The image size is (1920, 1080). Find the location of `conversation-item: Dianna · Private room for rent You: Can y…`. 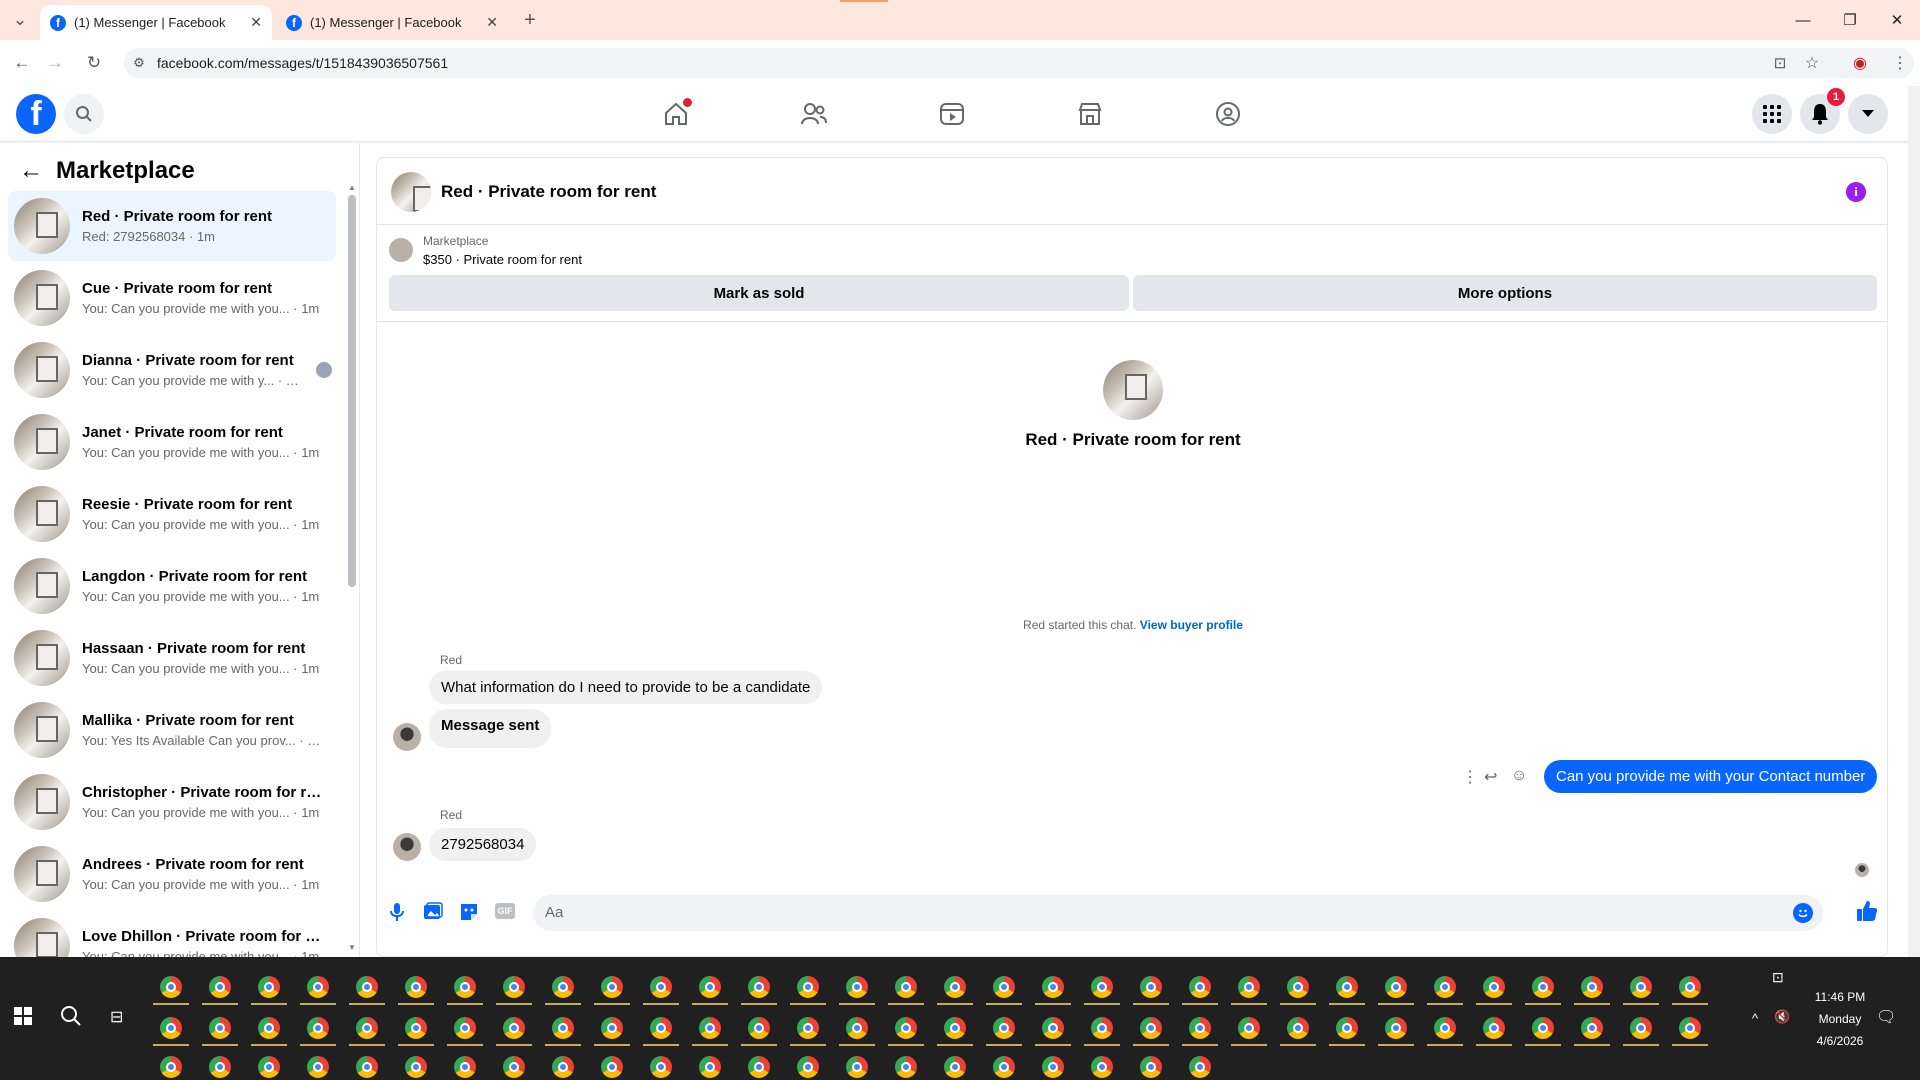

conversation-item: Dianna · Private room for rent You: Can y… is located at coordinates (172, 370).